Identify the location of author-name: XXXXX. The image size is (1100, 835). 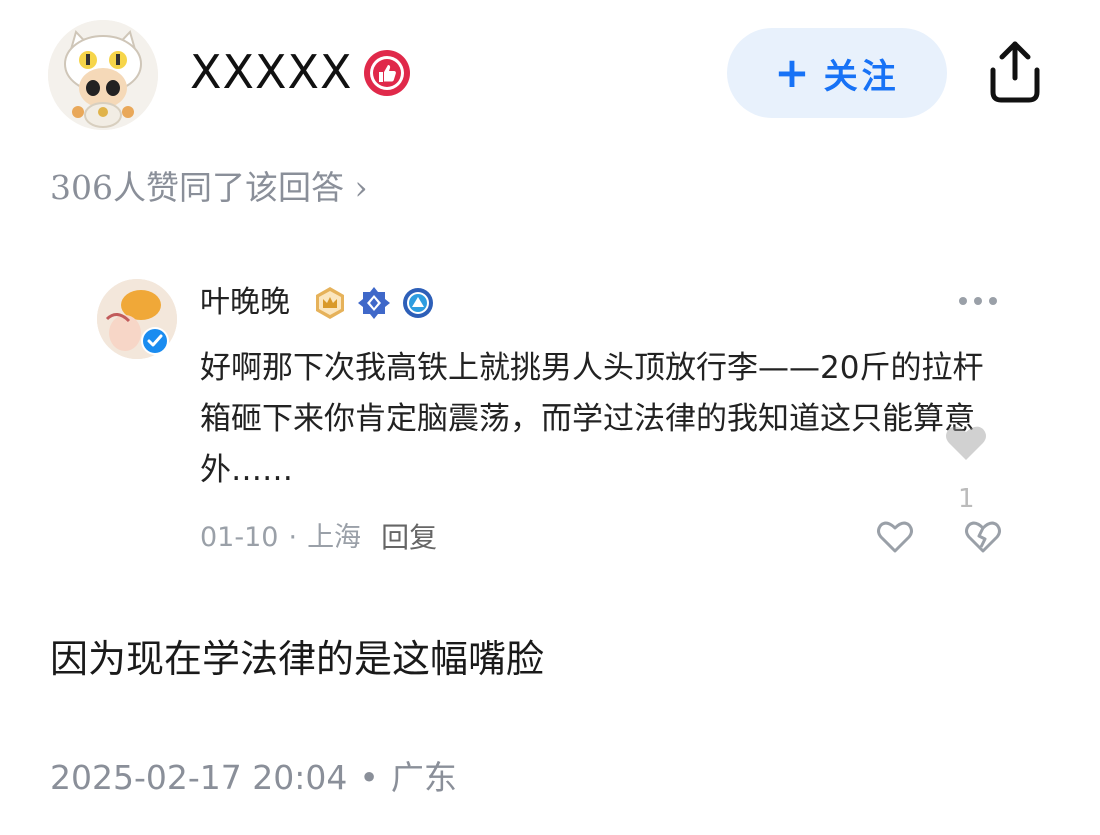
(271, 72).